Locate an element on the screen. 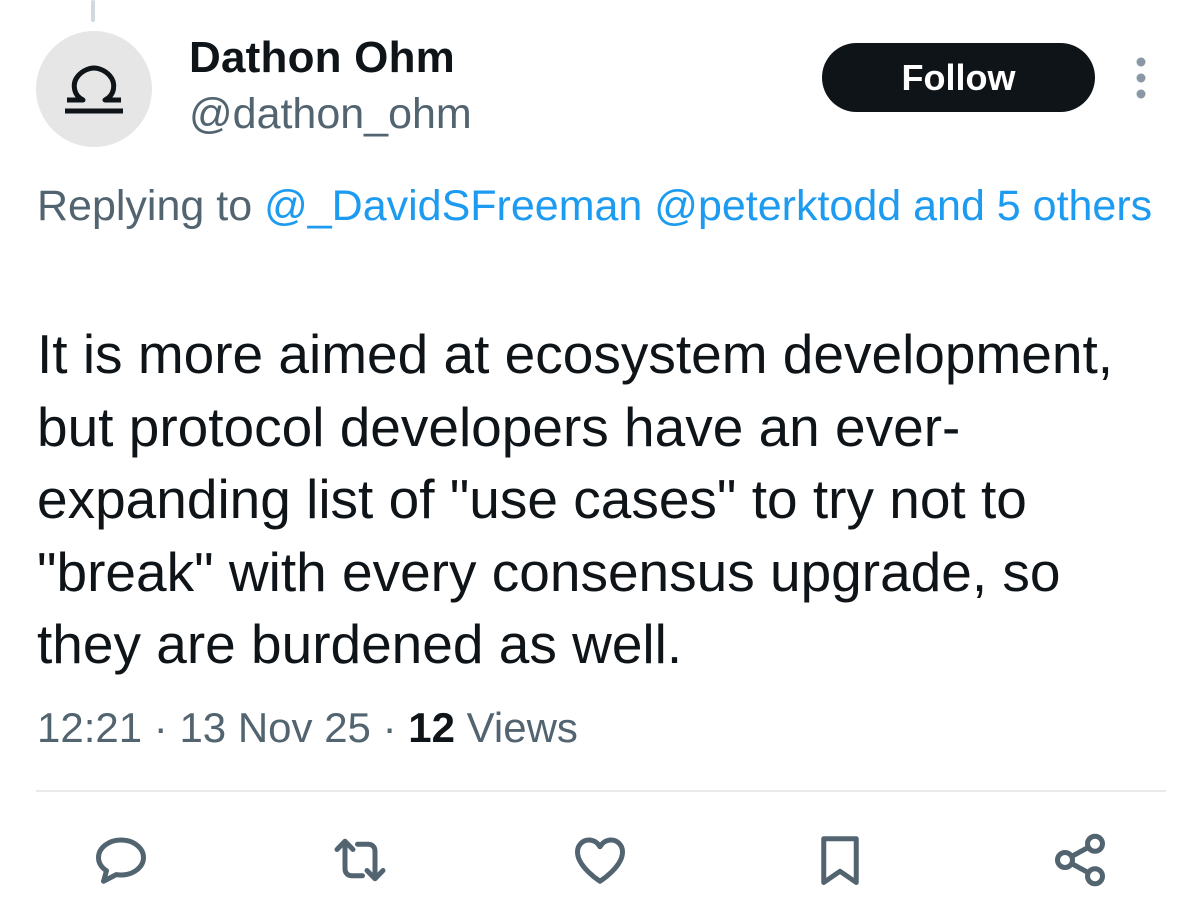 This screenshot has height=923, width=1200. like-icon is located at coordinates (600, 860).